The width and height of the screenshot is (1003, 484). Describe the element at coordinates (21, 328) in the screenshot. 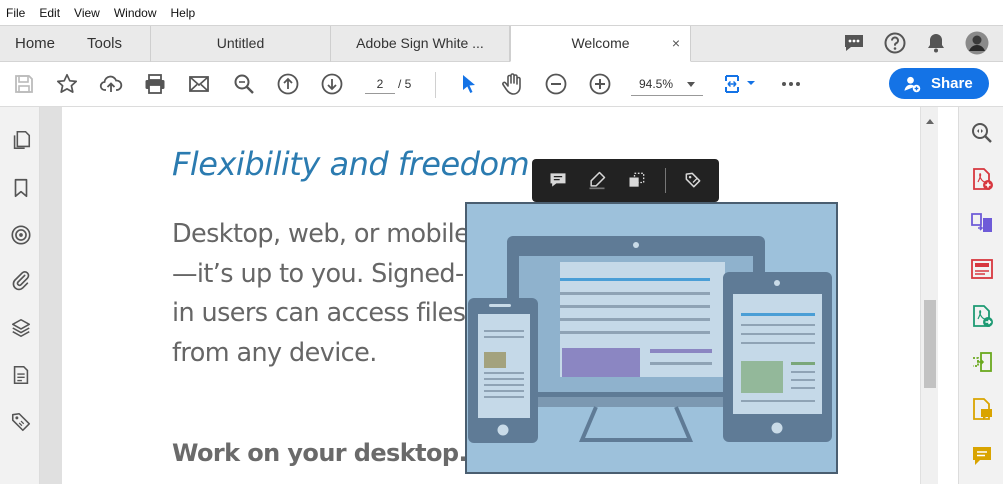

I see `layers-icon` at that location.